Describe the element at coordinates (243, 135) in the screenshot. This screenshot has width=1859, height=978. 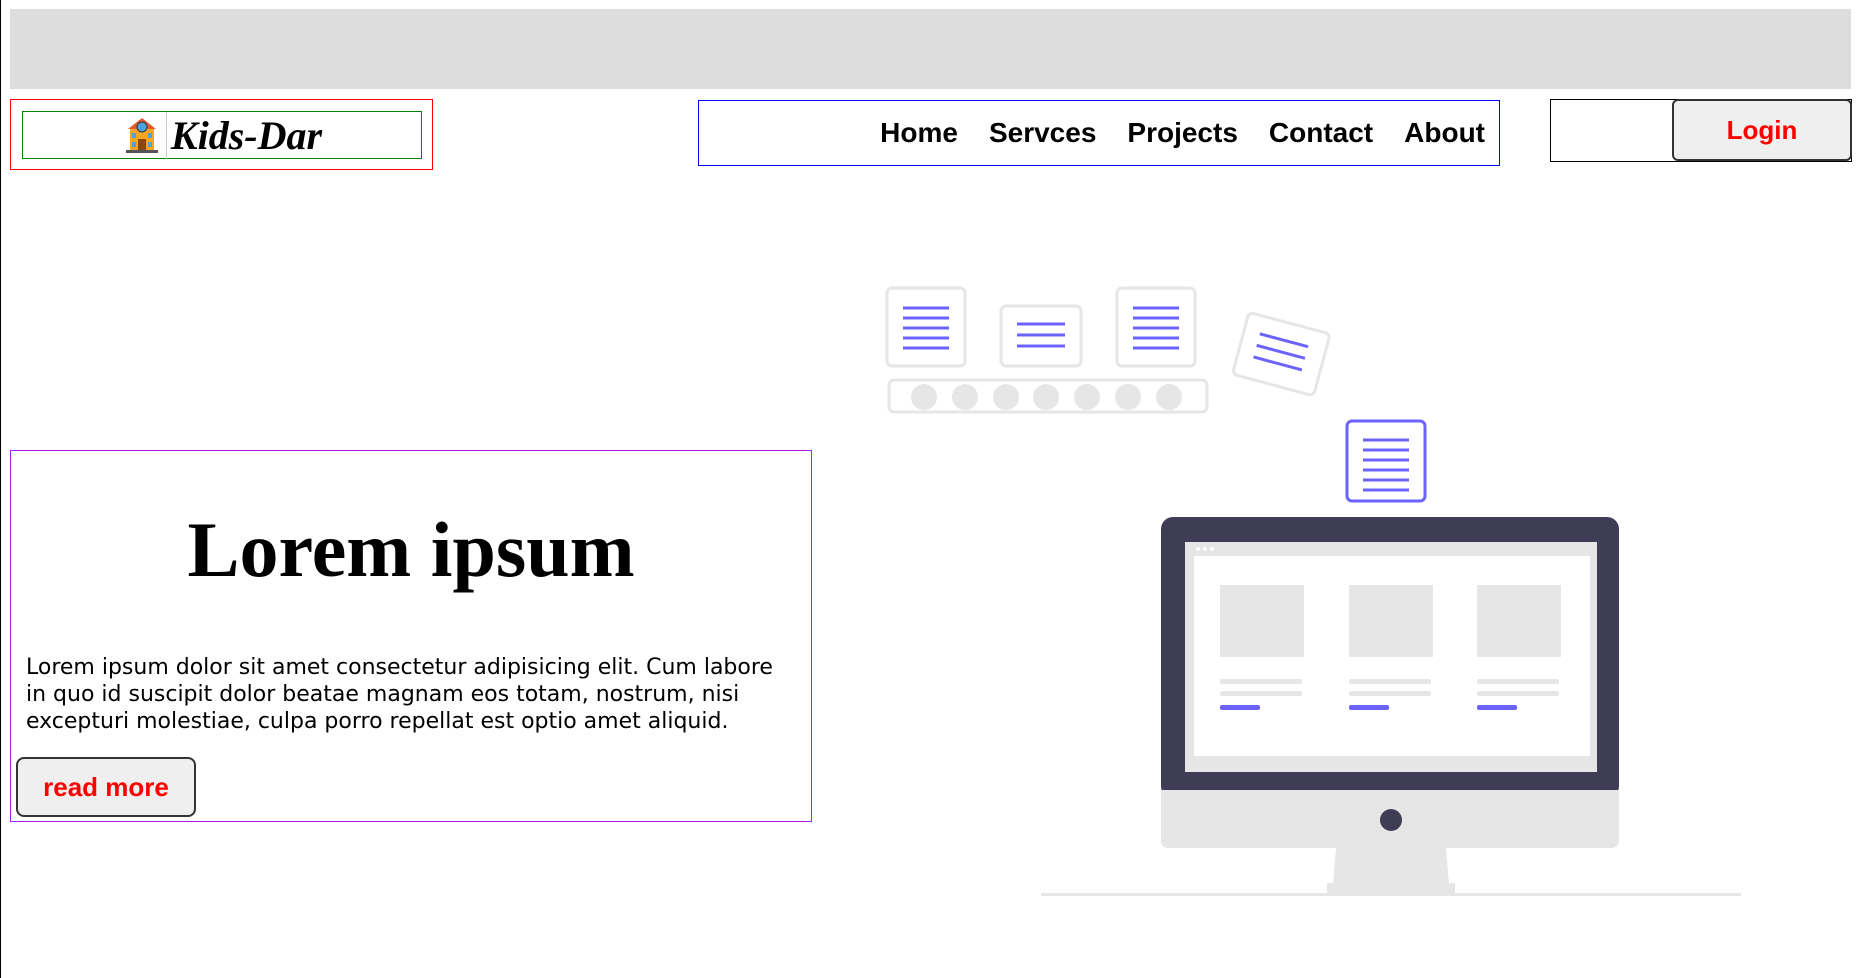
I see `logo-text: Kids-Dar` at that location.